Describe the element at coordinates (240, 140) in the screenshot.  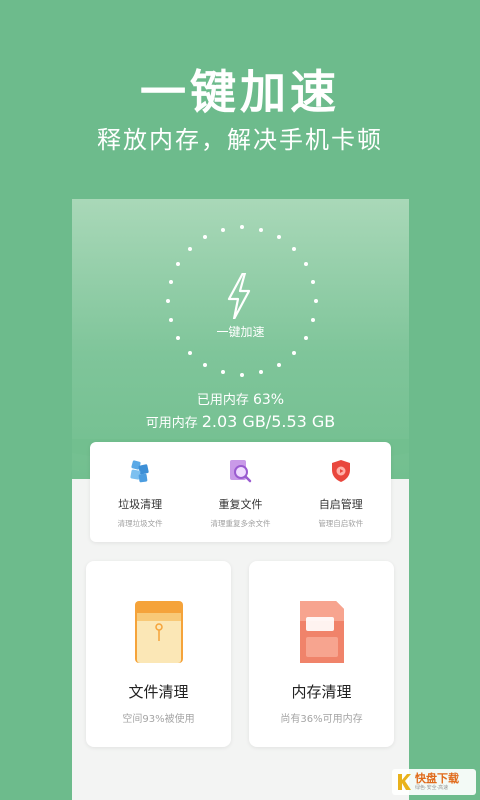
I see `page-subheadline: 释放内存，解决手机卡顿` at that location.